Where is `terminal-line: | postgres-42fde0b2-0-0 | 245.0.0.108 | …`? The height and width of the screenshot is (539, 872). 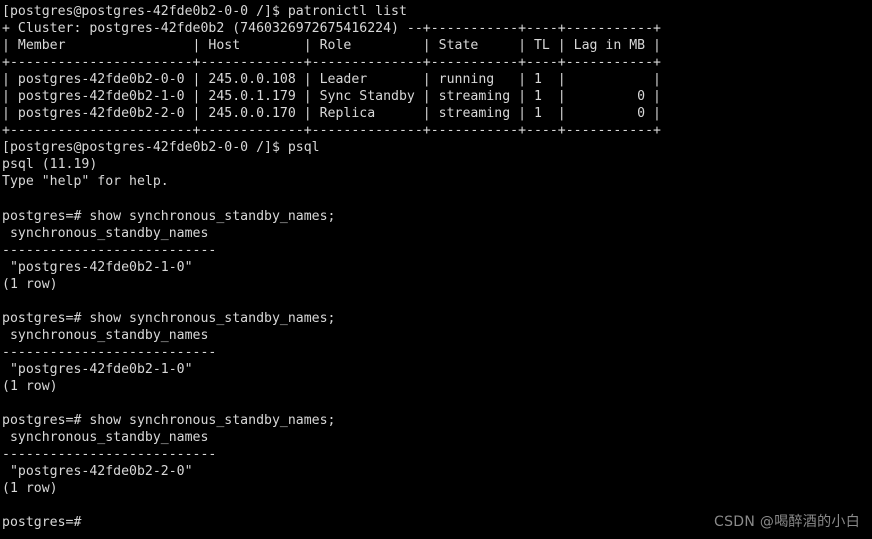 terminal-line: | postgres-42fde0b2-0-0 | 245.0.0.108 | … is located at coordinates (331, 80).